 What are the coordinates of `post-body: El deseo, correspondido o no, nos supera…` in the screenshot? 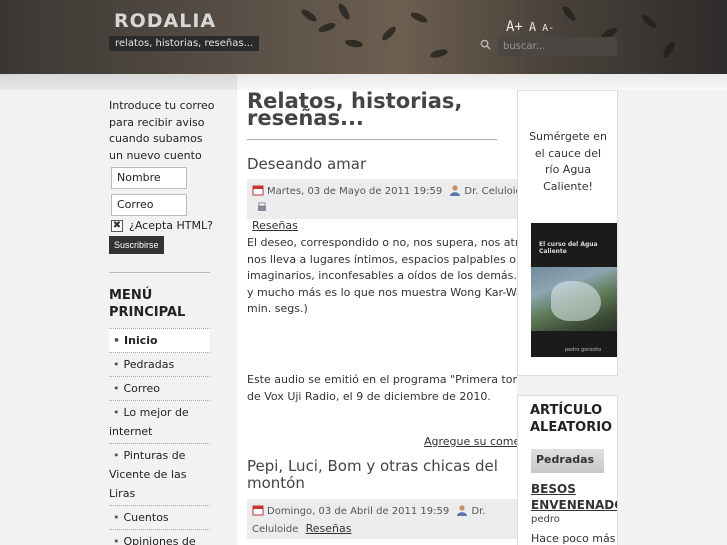 It's located at (382, 275).